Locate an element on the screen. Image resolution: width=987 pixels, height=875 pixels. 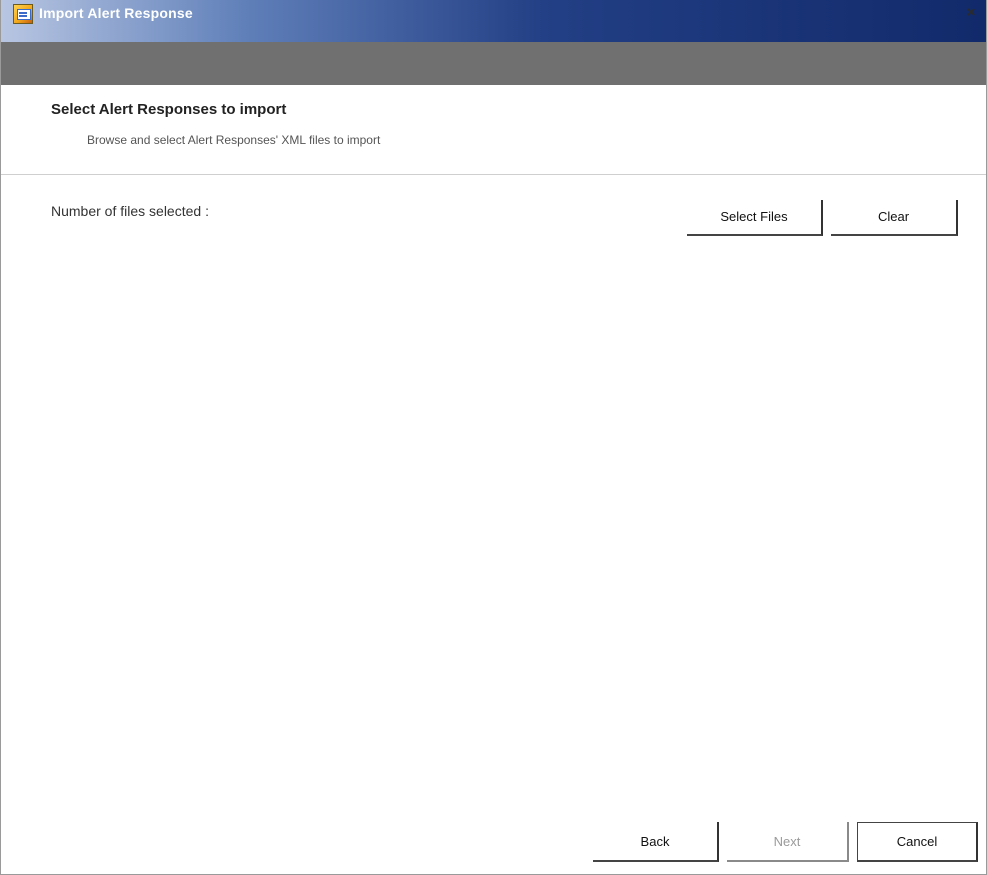
files-selected-label-text: Number of files selected : is located at coordinates (130, 211).